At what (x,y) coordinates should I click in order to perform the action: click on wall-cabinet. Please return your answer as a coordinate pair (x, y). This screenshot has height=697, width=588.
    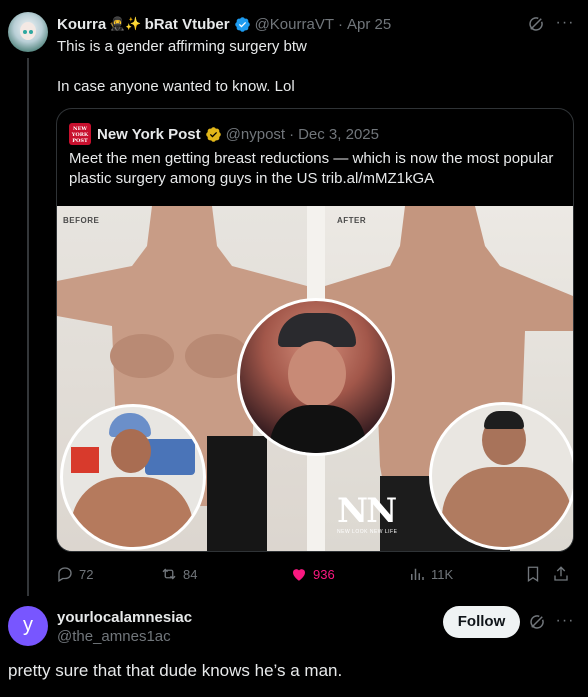
    Looking at the image, I should click on (170, 457).